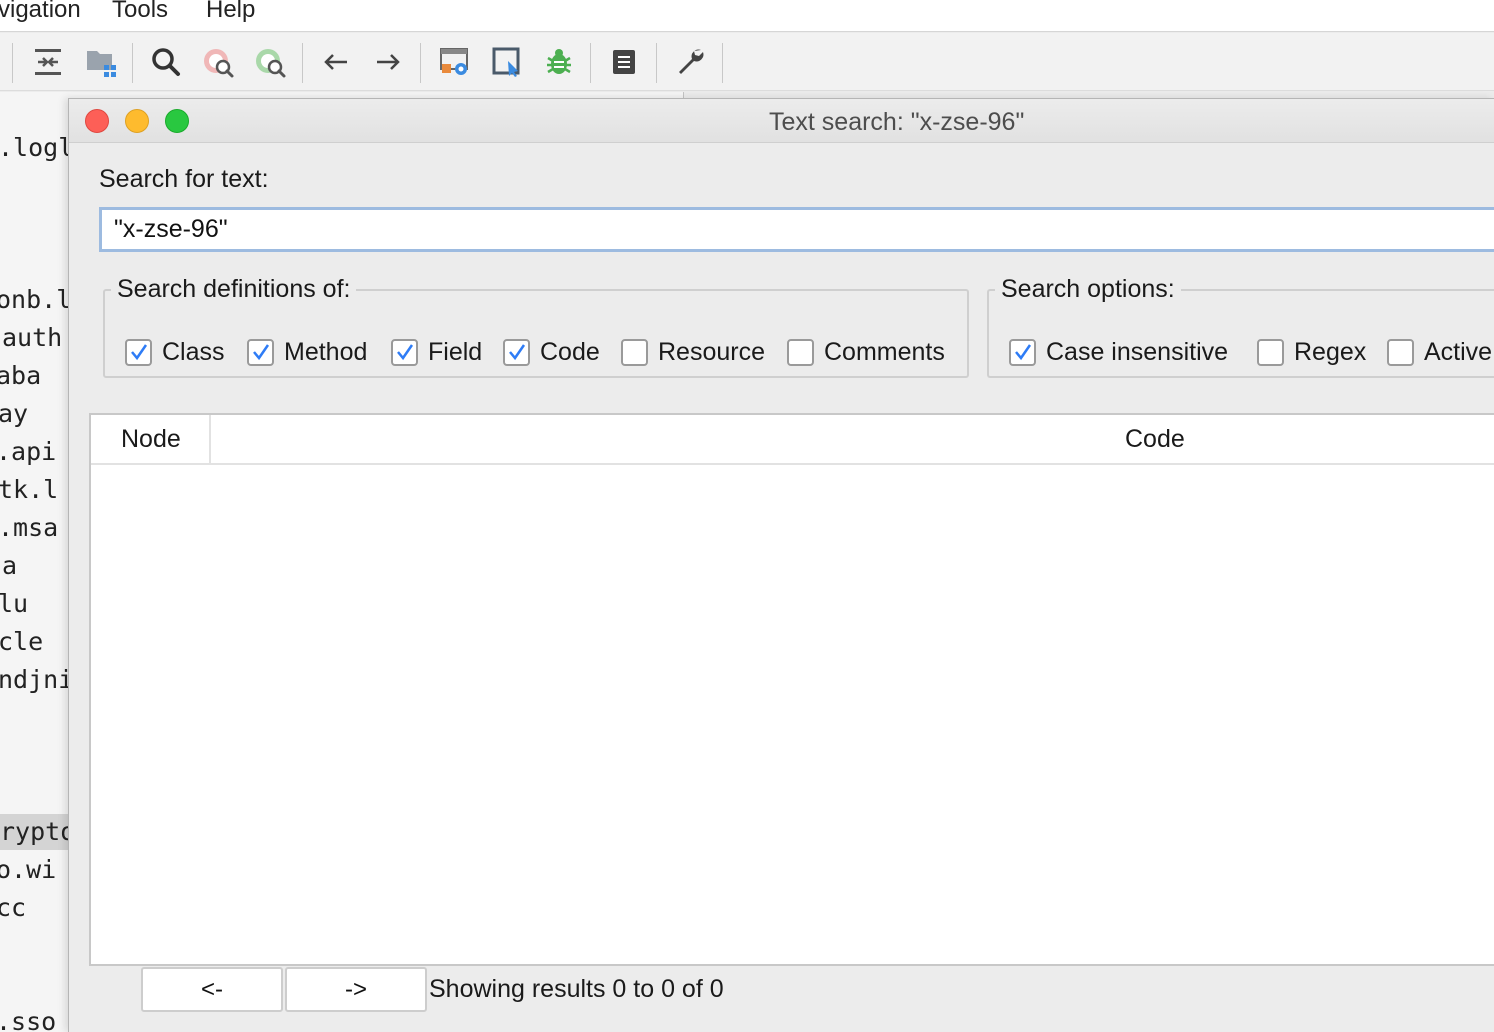 The image size is (1494, 1032). I want to click on menu-tools: Tools, so click(140, 12).